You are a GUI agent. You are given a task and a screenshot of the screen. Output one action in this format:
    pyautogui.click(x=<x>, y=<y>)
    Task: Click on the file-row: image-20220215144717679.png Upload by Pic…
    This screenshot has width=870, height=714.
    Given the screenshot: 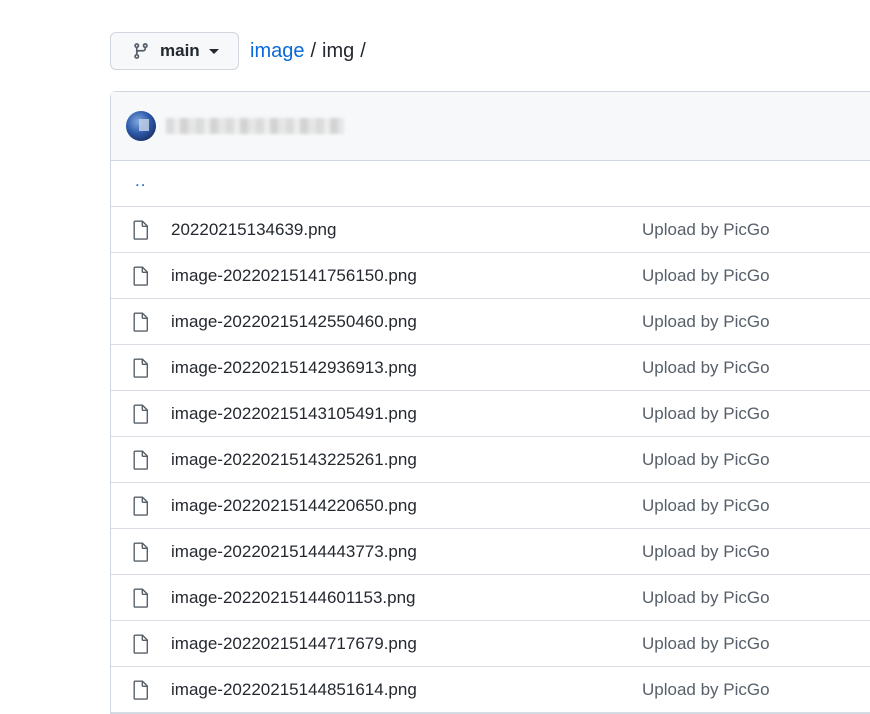 What is the action you would take?
    pyautogui.click(x=490, y=644)
    